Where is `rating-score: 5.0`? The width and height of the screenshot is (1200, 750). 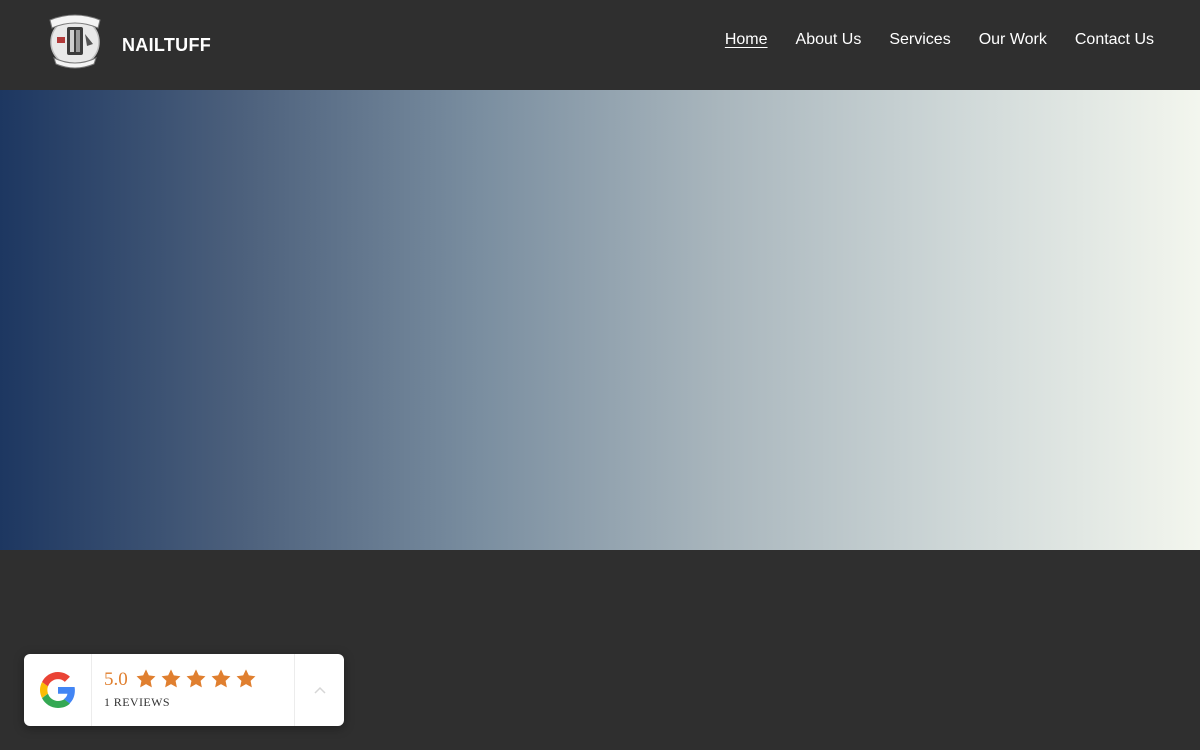 rating-score: 5.0 is located at coordinates (116, 679).